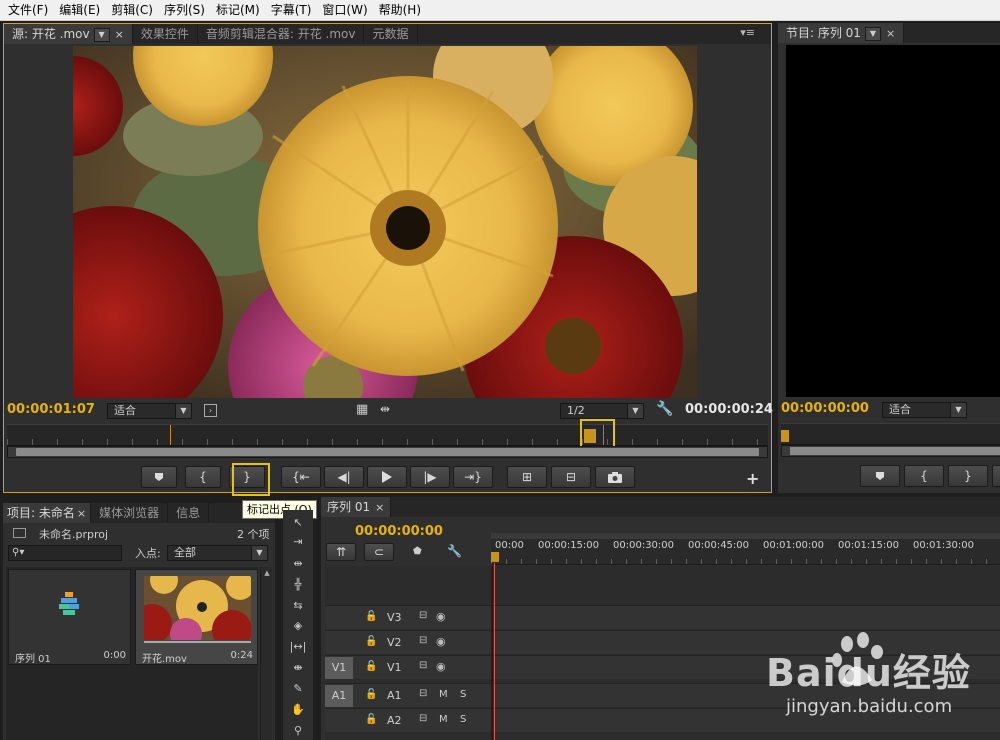 This screenshot has width=1000, height=740. I want to click on source-fit-select: 适合 ▼, so click(149, 411).